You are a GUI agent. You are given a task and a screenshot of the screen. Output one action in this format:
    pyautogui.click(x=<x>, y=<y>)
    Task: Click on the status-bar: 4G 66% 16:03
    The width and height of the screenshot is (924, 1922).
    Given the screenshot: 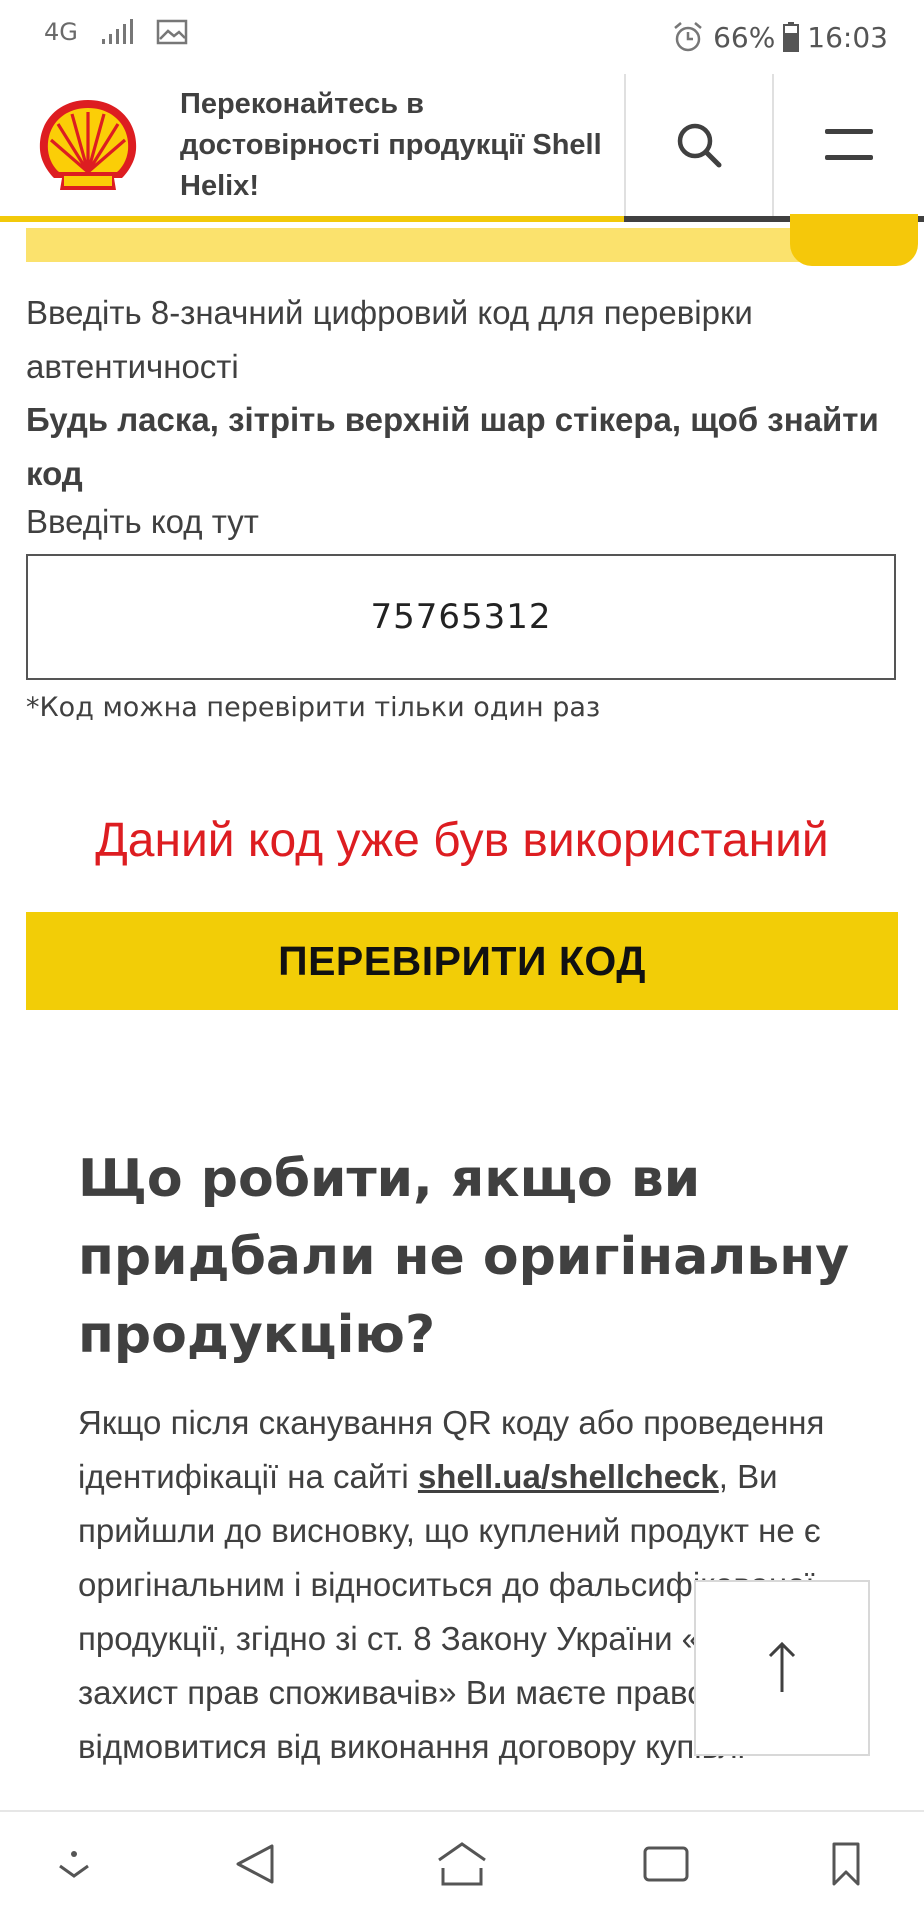 What is the action you would take?
    pyautogui.click(x=462, y=37)
    